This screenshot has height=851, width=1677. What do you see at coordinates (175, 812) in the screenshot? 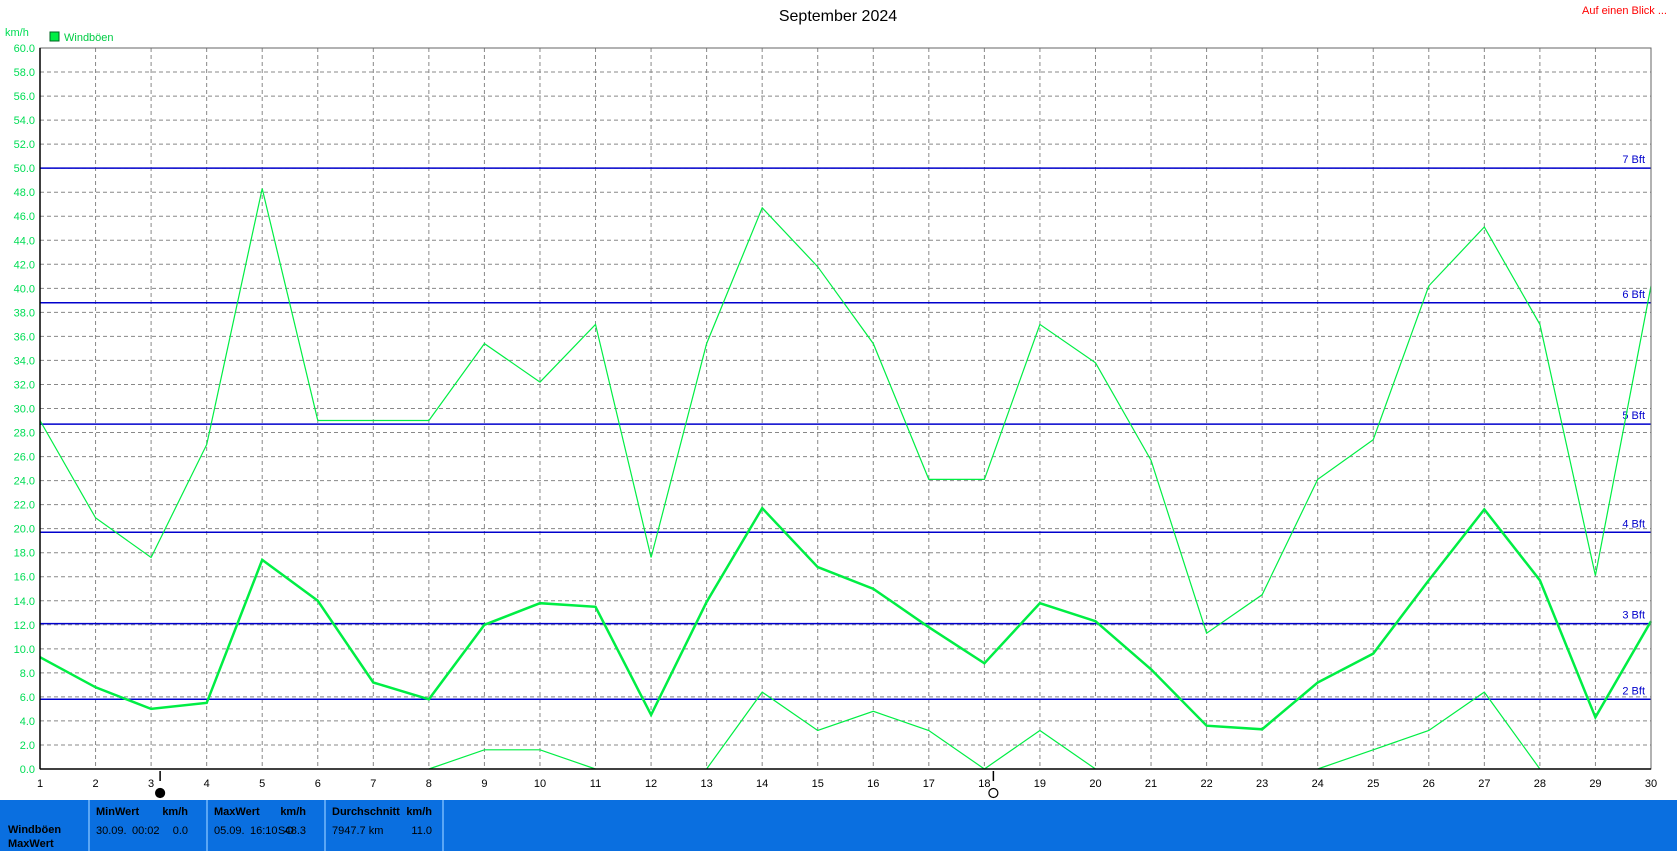
I see `min-unit: km/h` at bounding box center [175, 812].